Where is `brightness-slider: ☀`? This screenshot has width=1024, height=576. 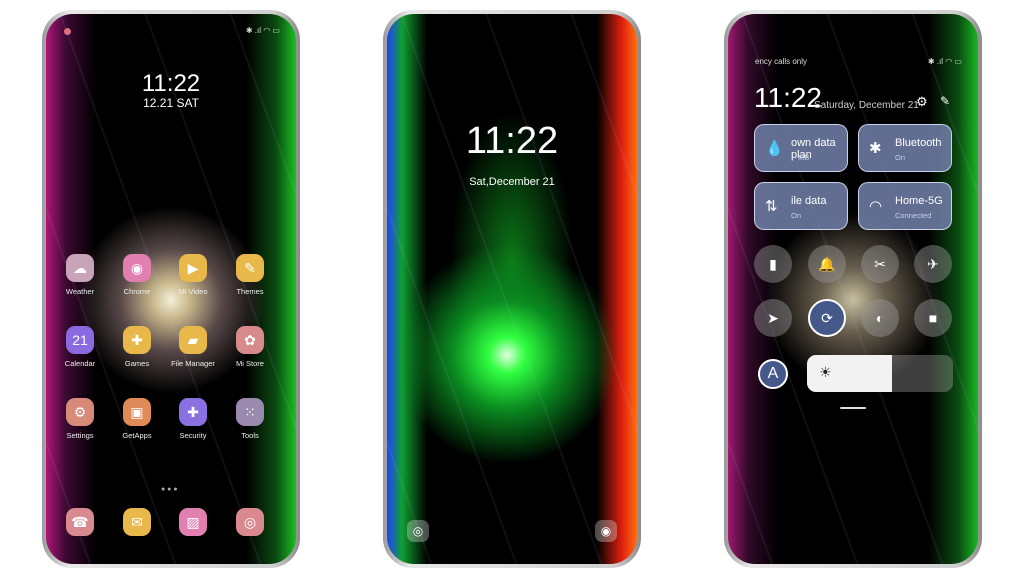
brightness-slider: ☀ is located at coordinates (880, 373).